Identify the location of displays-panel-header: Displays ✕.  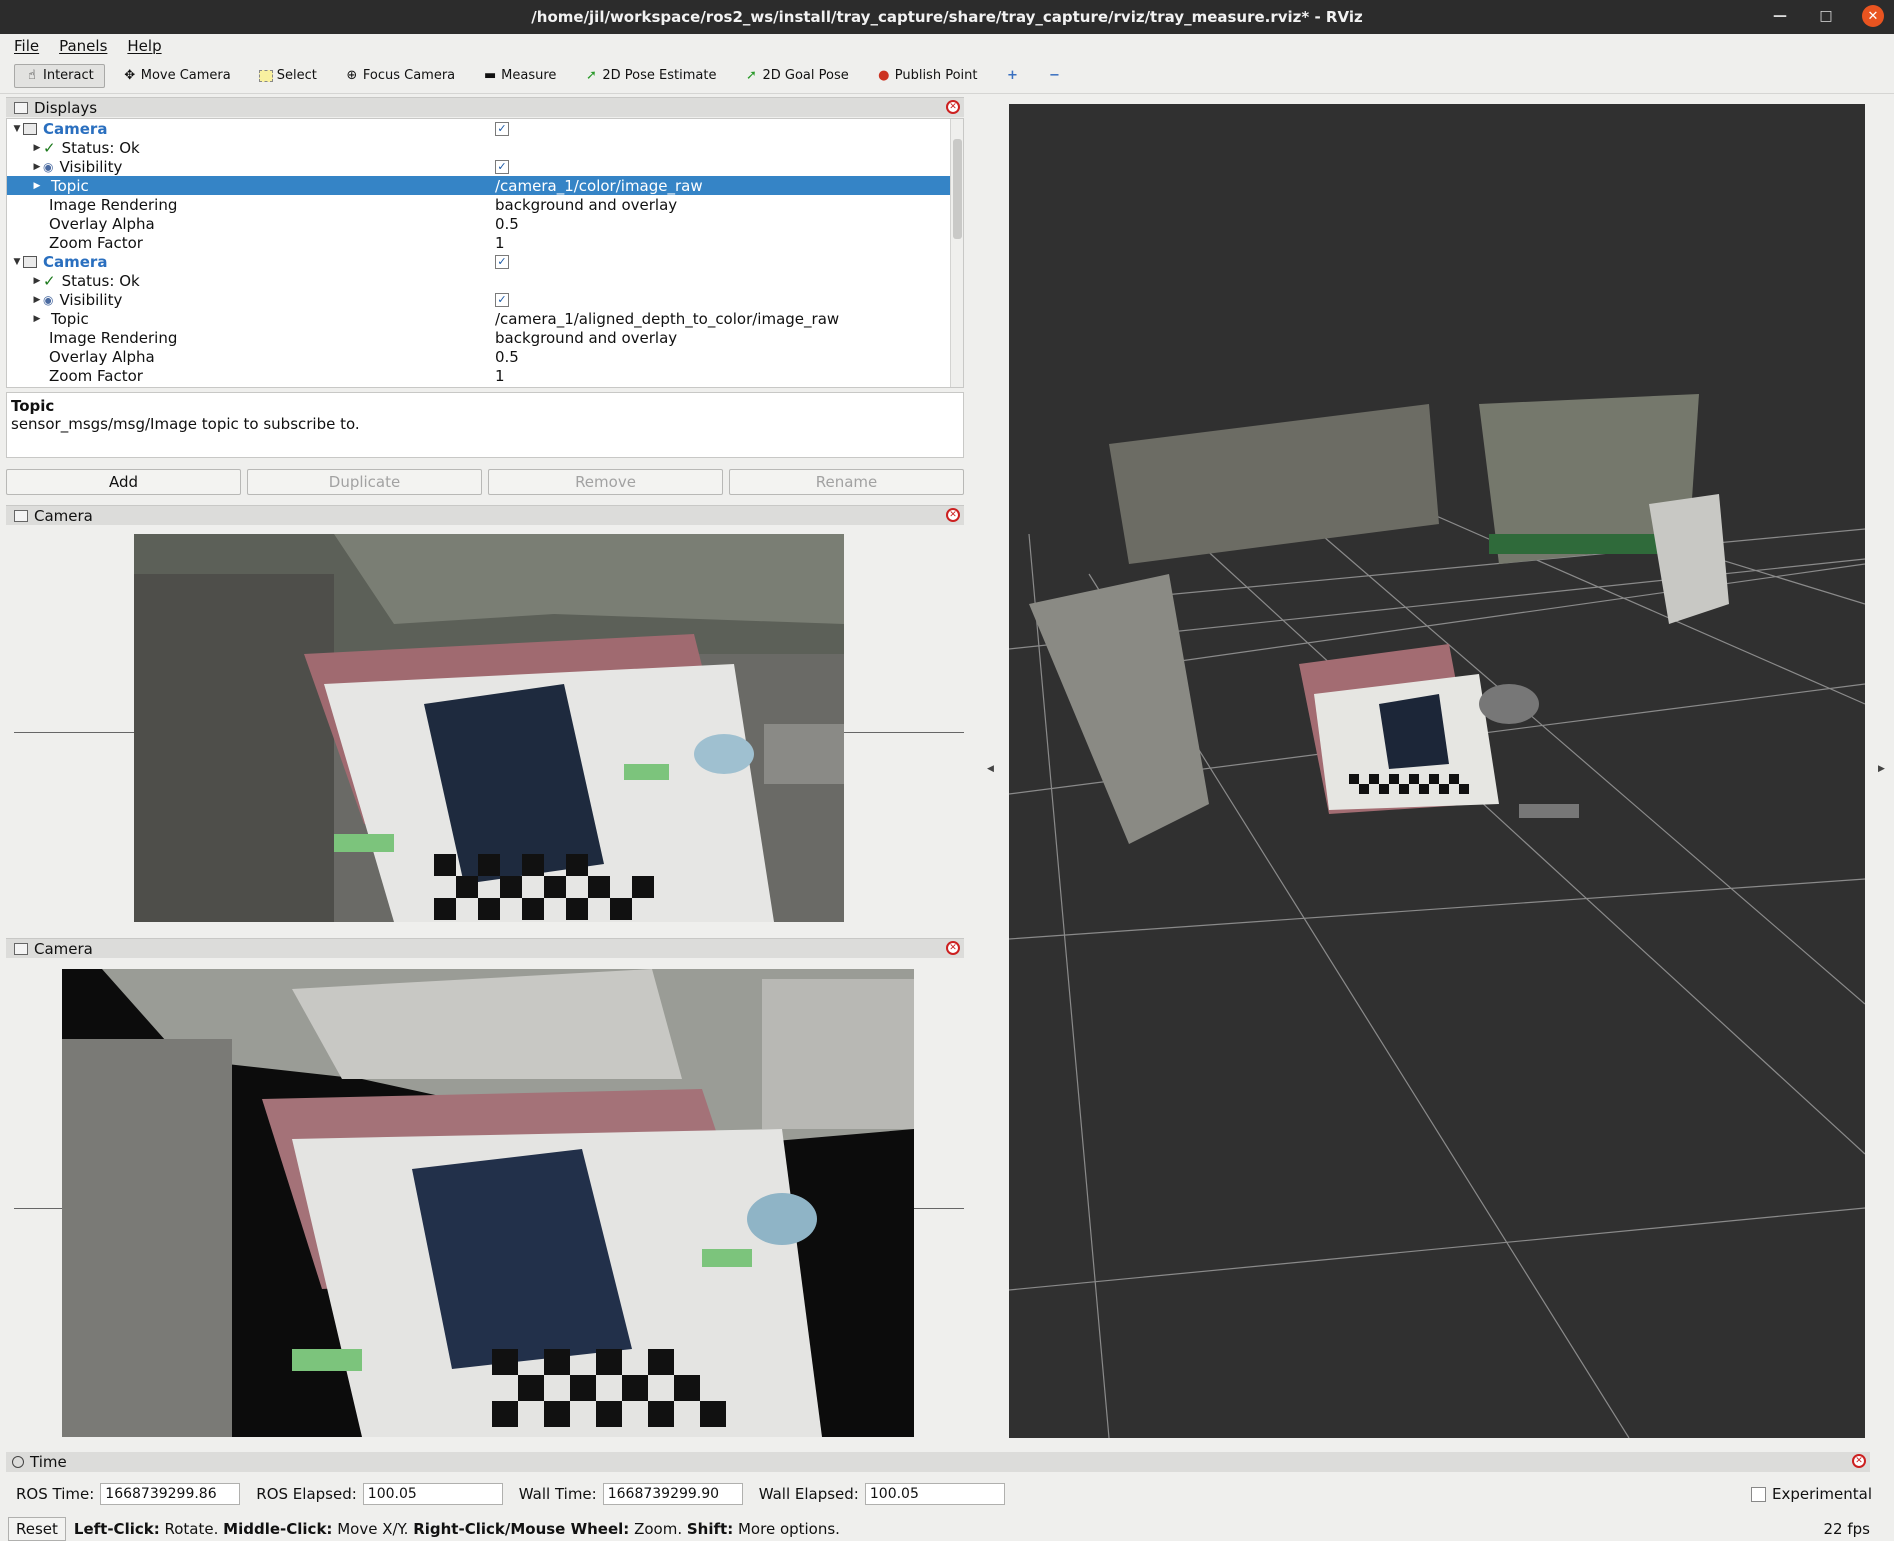
(485, 107).